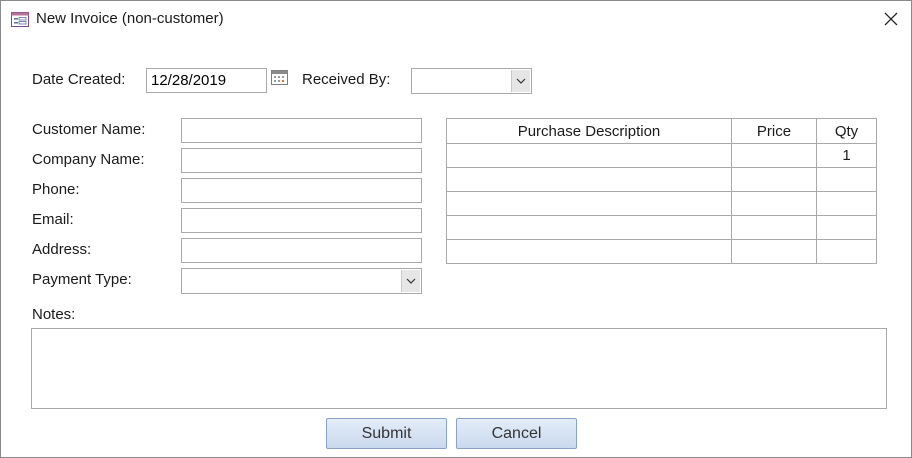  I want to click on column-header-description: Purchase Description, so click(589, 131).